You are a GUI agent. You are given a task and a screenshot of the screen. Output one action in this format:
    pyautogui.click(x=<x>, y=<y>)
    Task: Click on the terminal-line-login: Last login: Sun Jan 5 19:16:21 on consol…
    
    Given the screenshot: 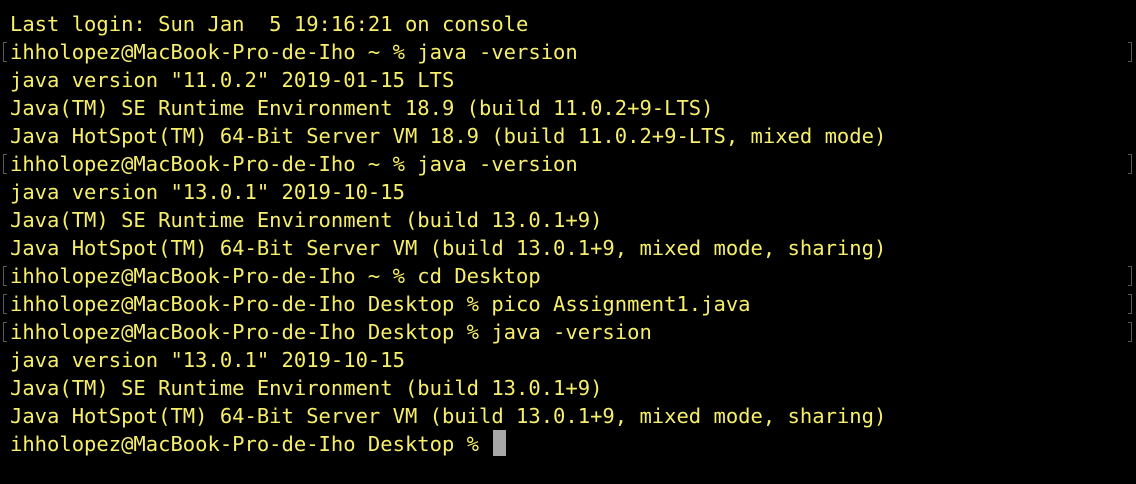 What is the action you would take?
    pyautogui.click(x=269, y=24)
    